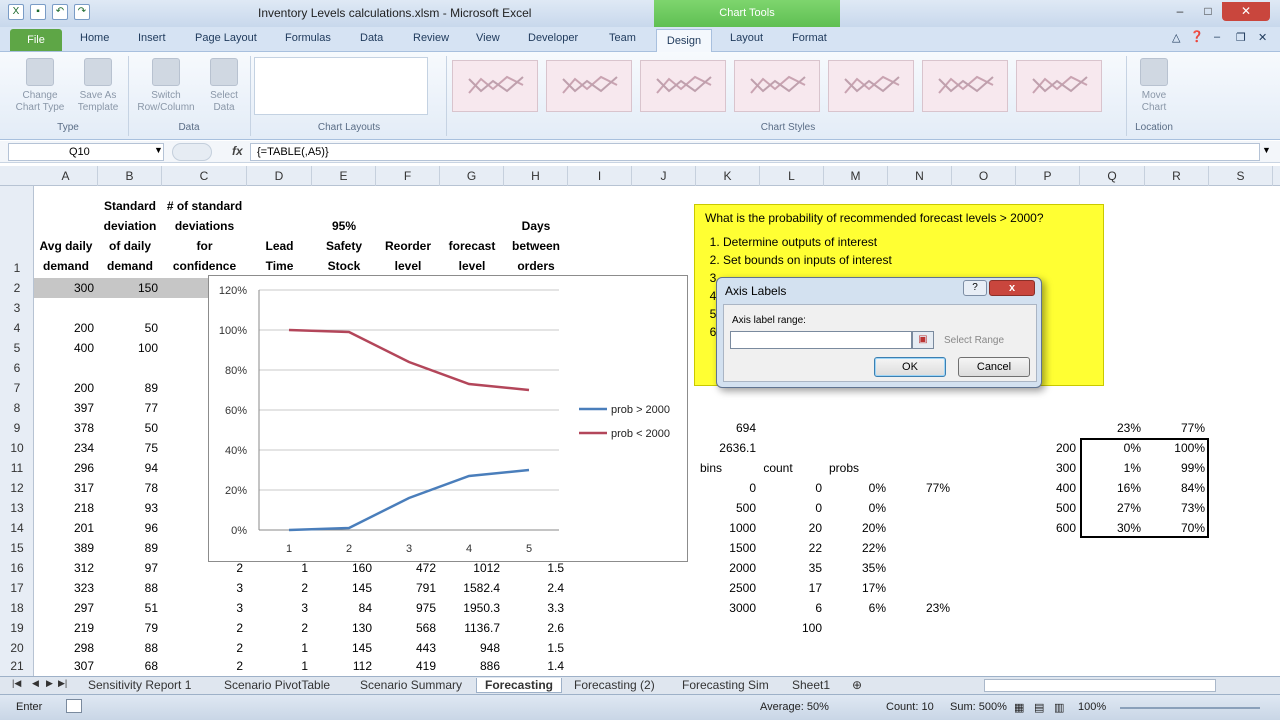 The height and width of the screenshot is (720, 1280). Describe the element at coordinates (16, 683) in the screenshot. I see `sheet-nav-first-icon: |◀` at that location.